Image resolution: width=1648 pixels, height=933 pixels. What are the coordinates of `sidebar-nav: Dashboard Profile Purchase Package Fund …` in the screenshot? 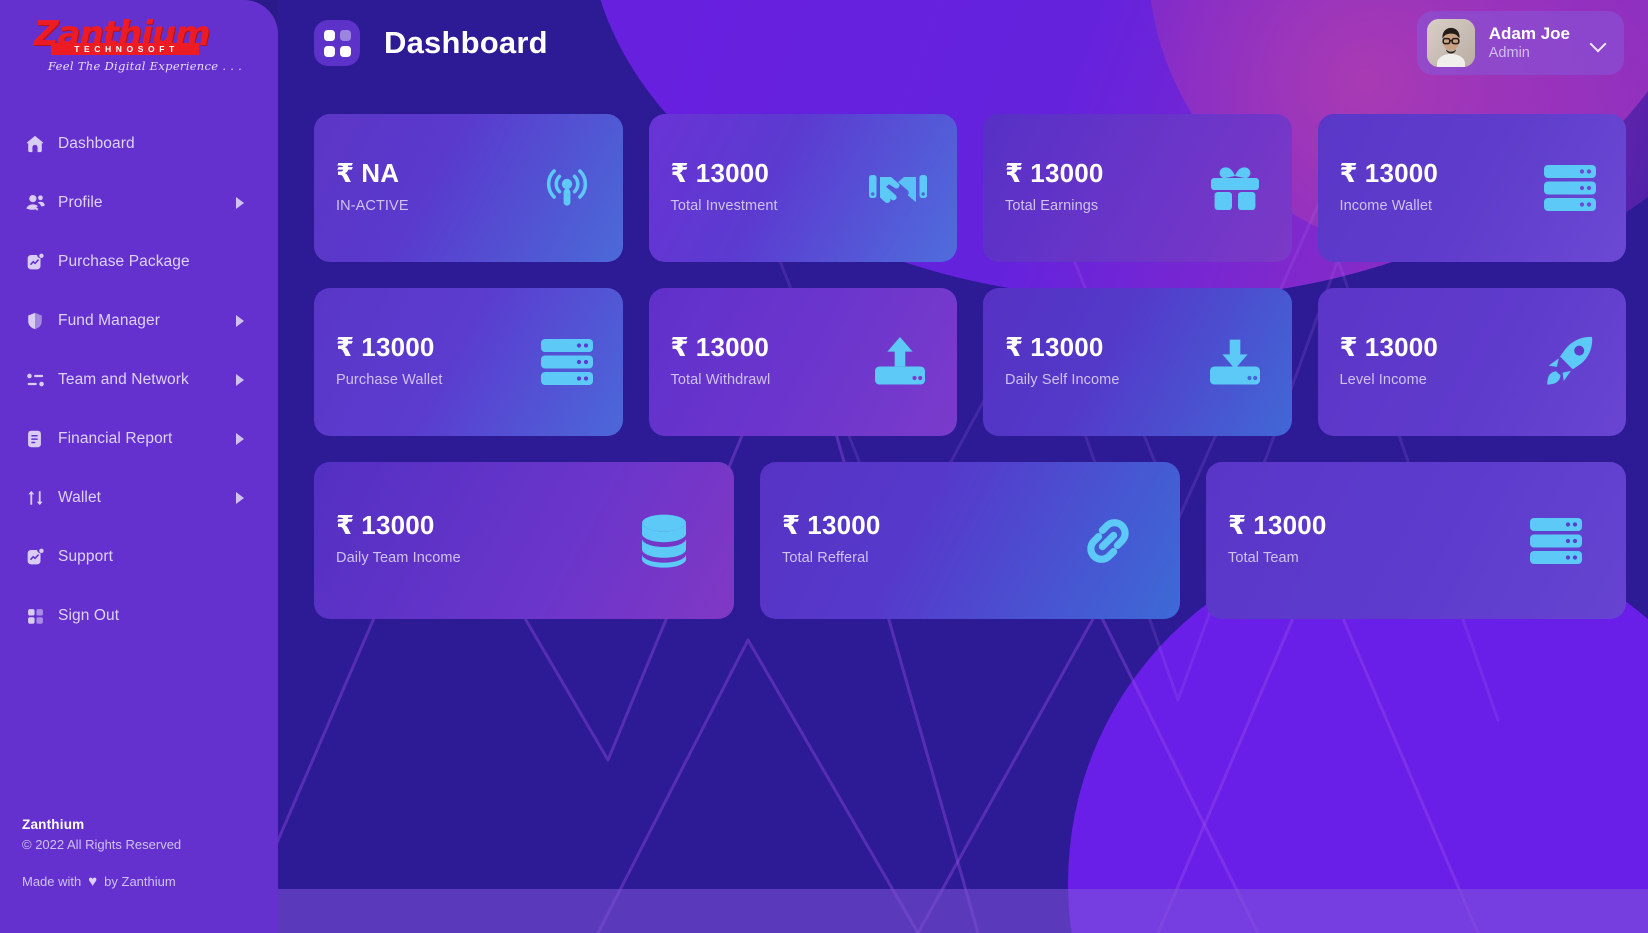 It's located at (139, 379).